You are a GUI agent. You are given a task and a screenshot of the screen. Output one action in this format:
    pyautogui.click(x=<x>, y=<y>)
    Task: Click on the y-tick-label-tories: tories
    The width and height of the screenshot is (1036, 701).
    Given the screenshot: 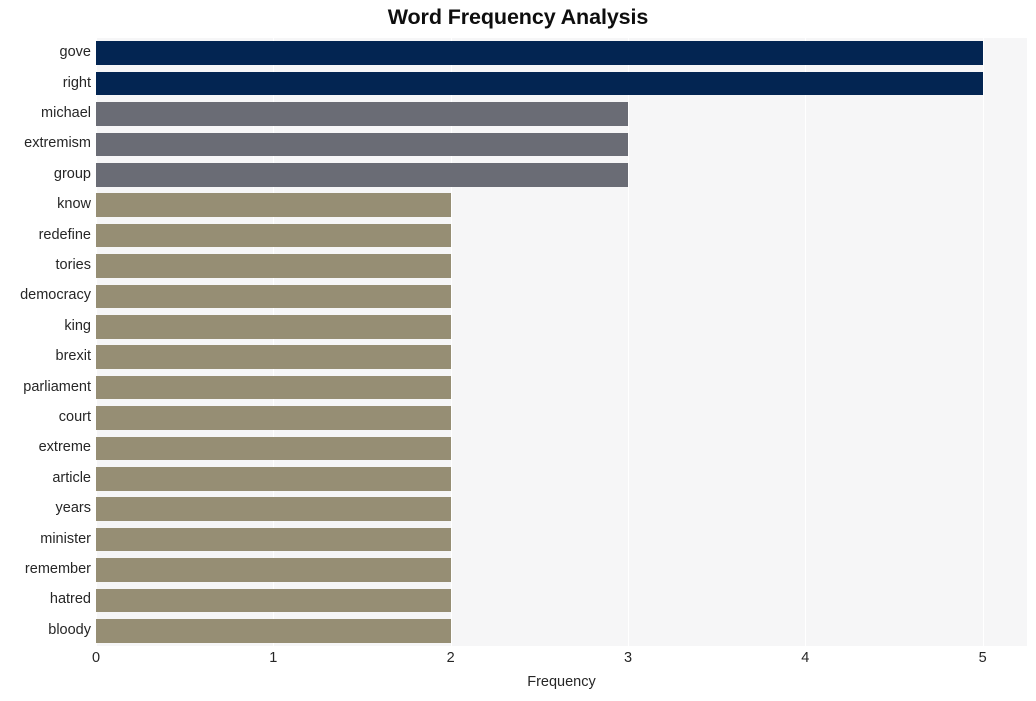 What is the action you would take?
    pyautogui.click(x=73, y=265)
    